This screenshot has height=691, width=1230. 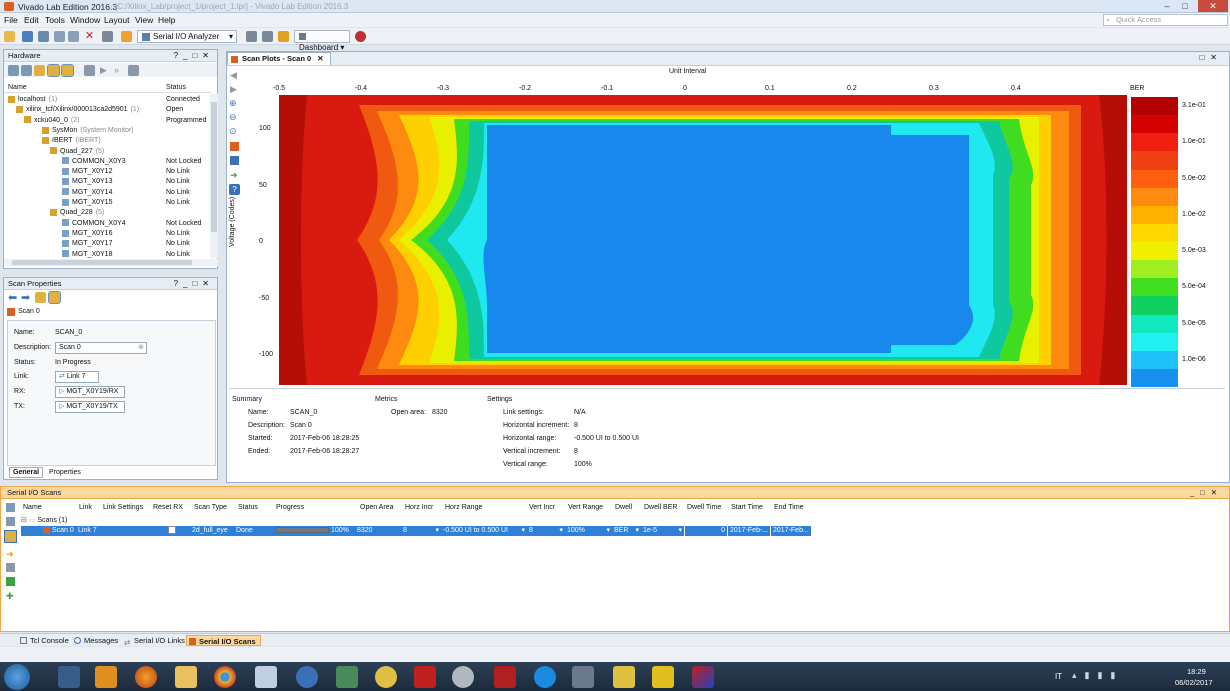 I want to click on save-icon, so click(x=27, y=36).